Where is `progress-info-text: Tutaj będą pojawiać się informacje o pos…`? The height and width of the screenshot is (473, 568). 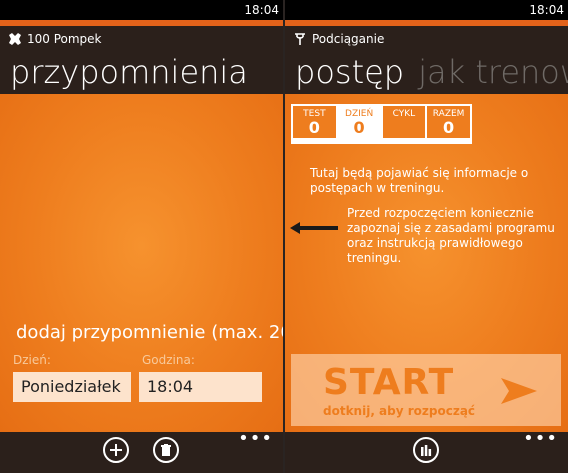
progress-info-text: Tutaj będą pojawiać się informacje o pos… is located at coordinates (419, 180).